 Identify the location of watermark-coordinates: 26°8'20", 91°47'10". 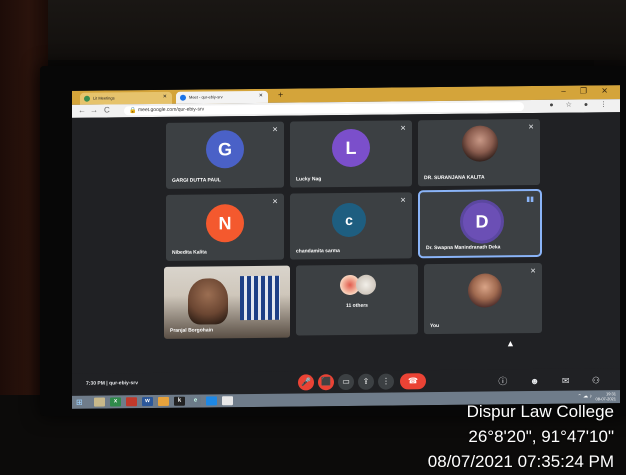
(541, 436).